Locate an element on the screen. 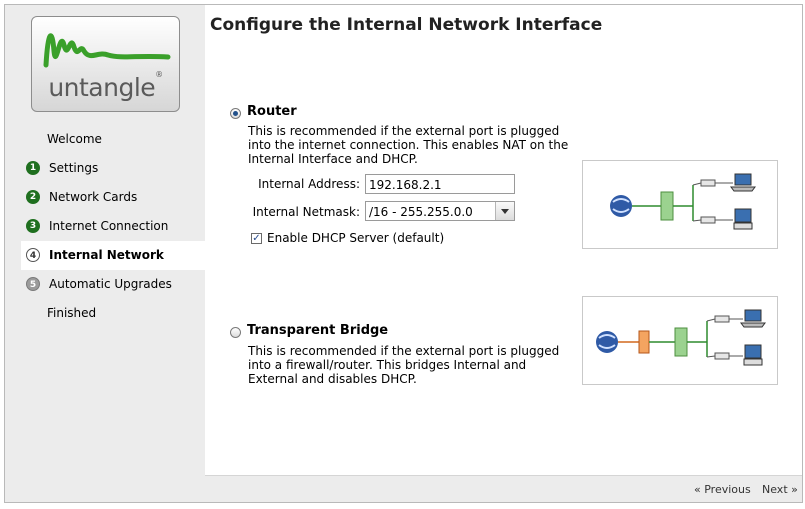 This screenshot has width=805, height=509. untangle-logo: untangle® is located at coordinates (105, 64).